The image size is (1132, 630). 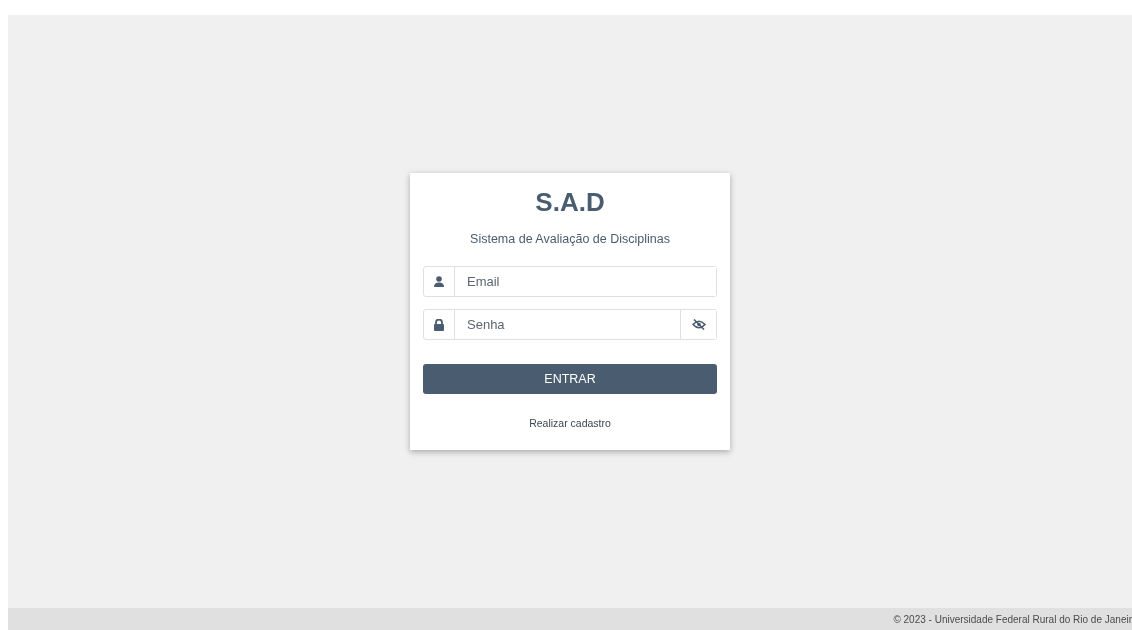 What do you see at coordinates (570, 282) in the screenshot?
I see `email-input-group: Email` at bounding box center [570, 282].